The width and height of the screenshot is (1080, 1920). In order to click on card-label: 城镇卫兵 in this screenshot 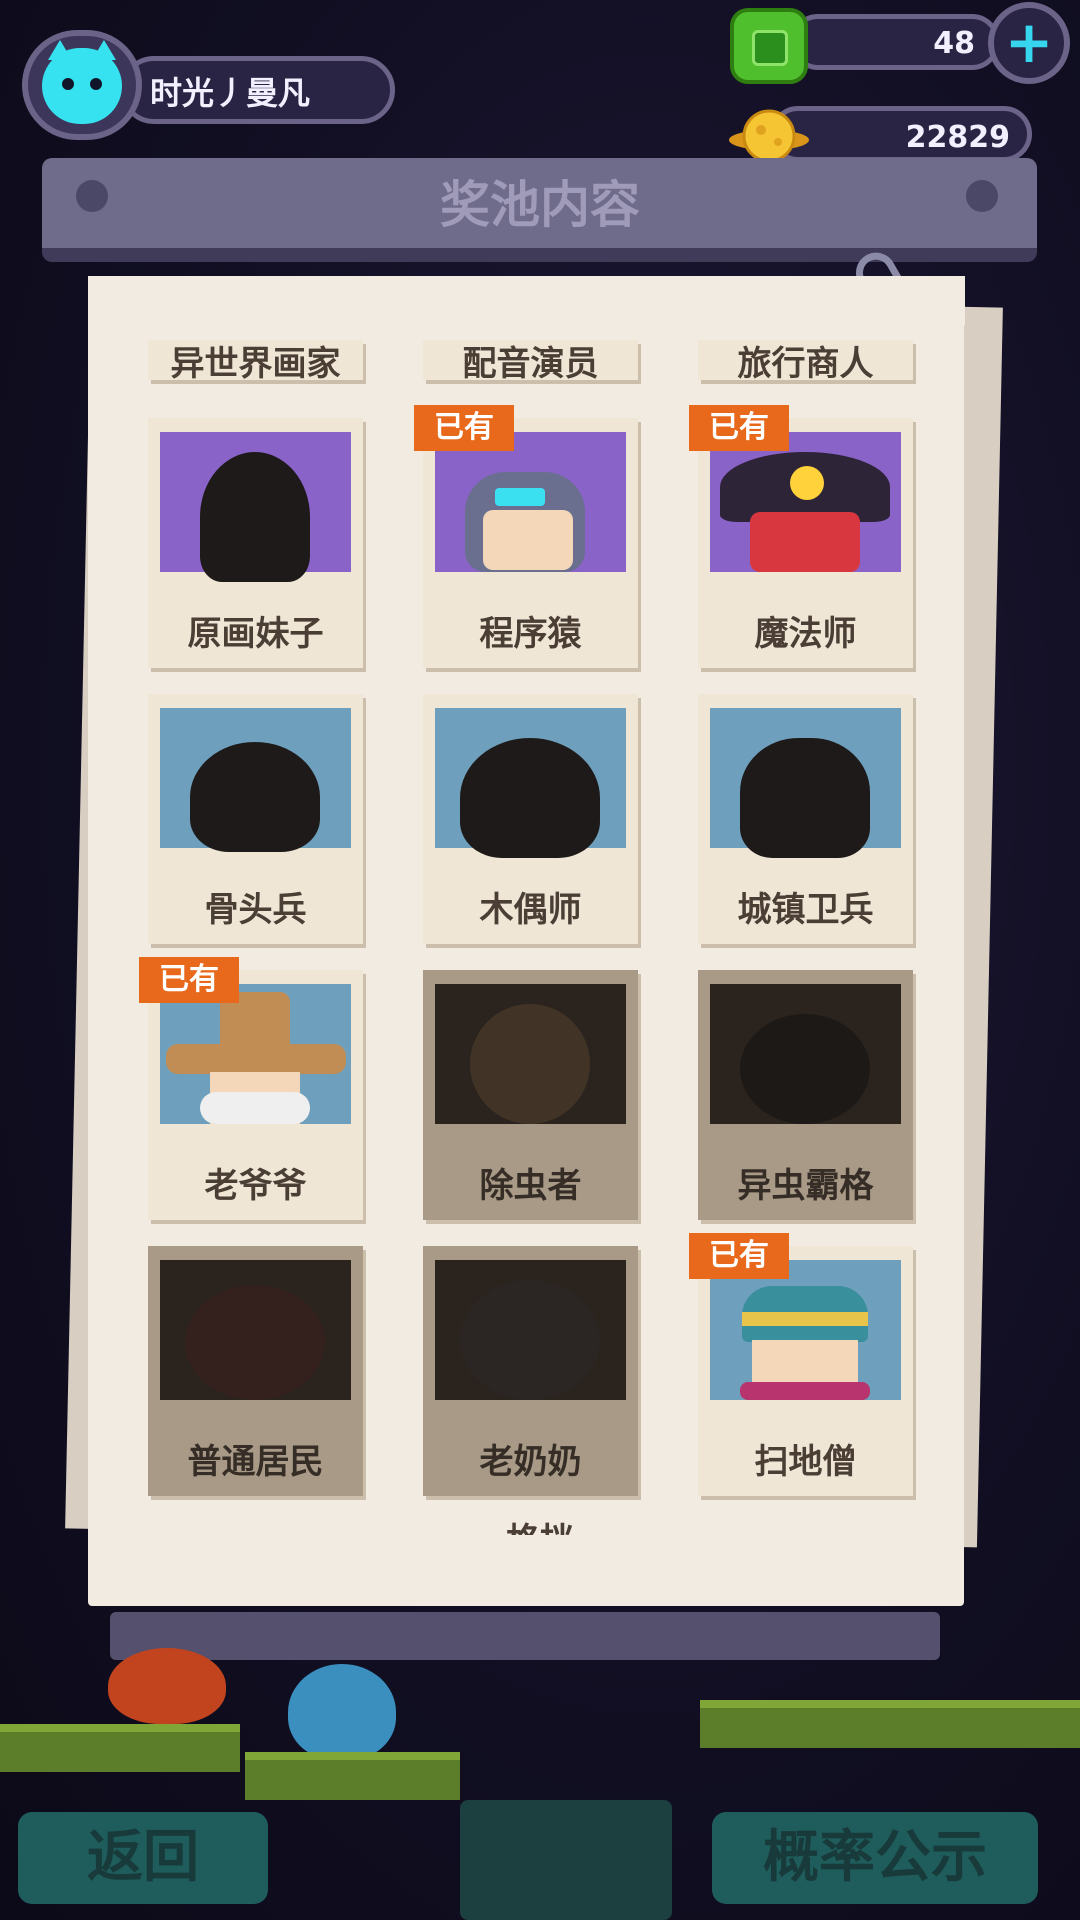, I will do `click(805, 910)`.